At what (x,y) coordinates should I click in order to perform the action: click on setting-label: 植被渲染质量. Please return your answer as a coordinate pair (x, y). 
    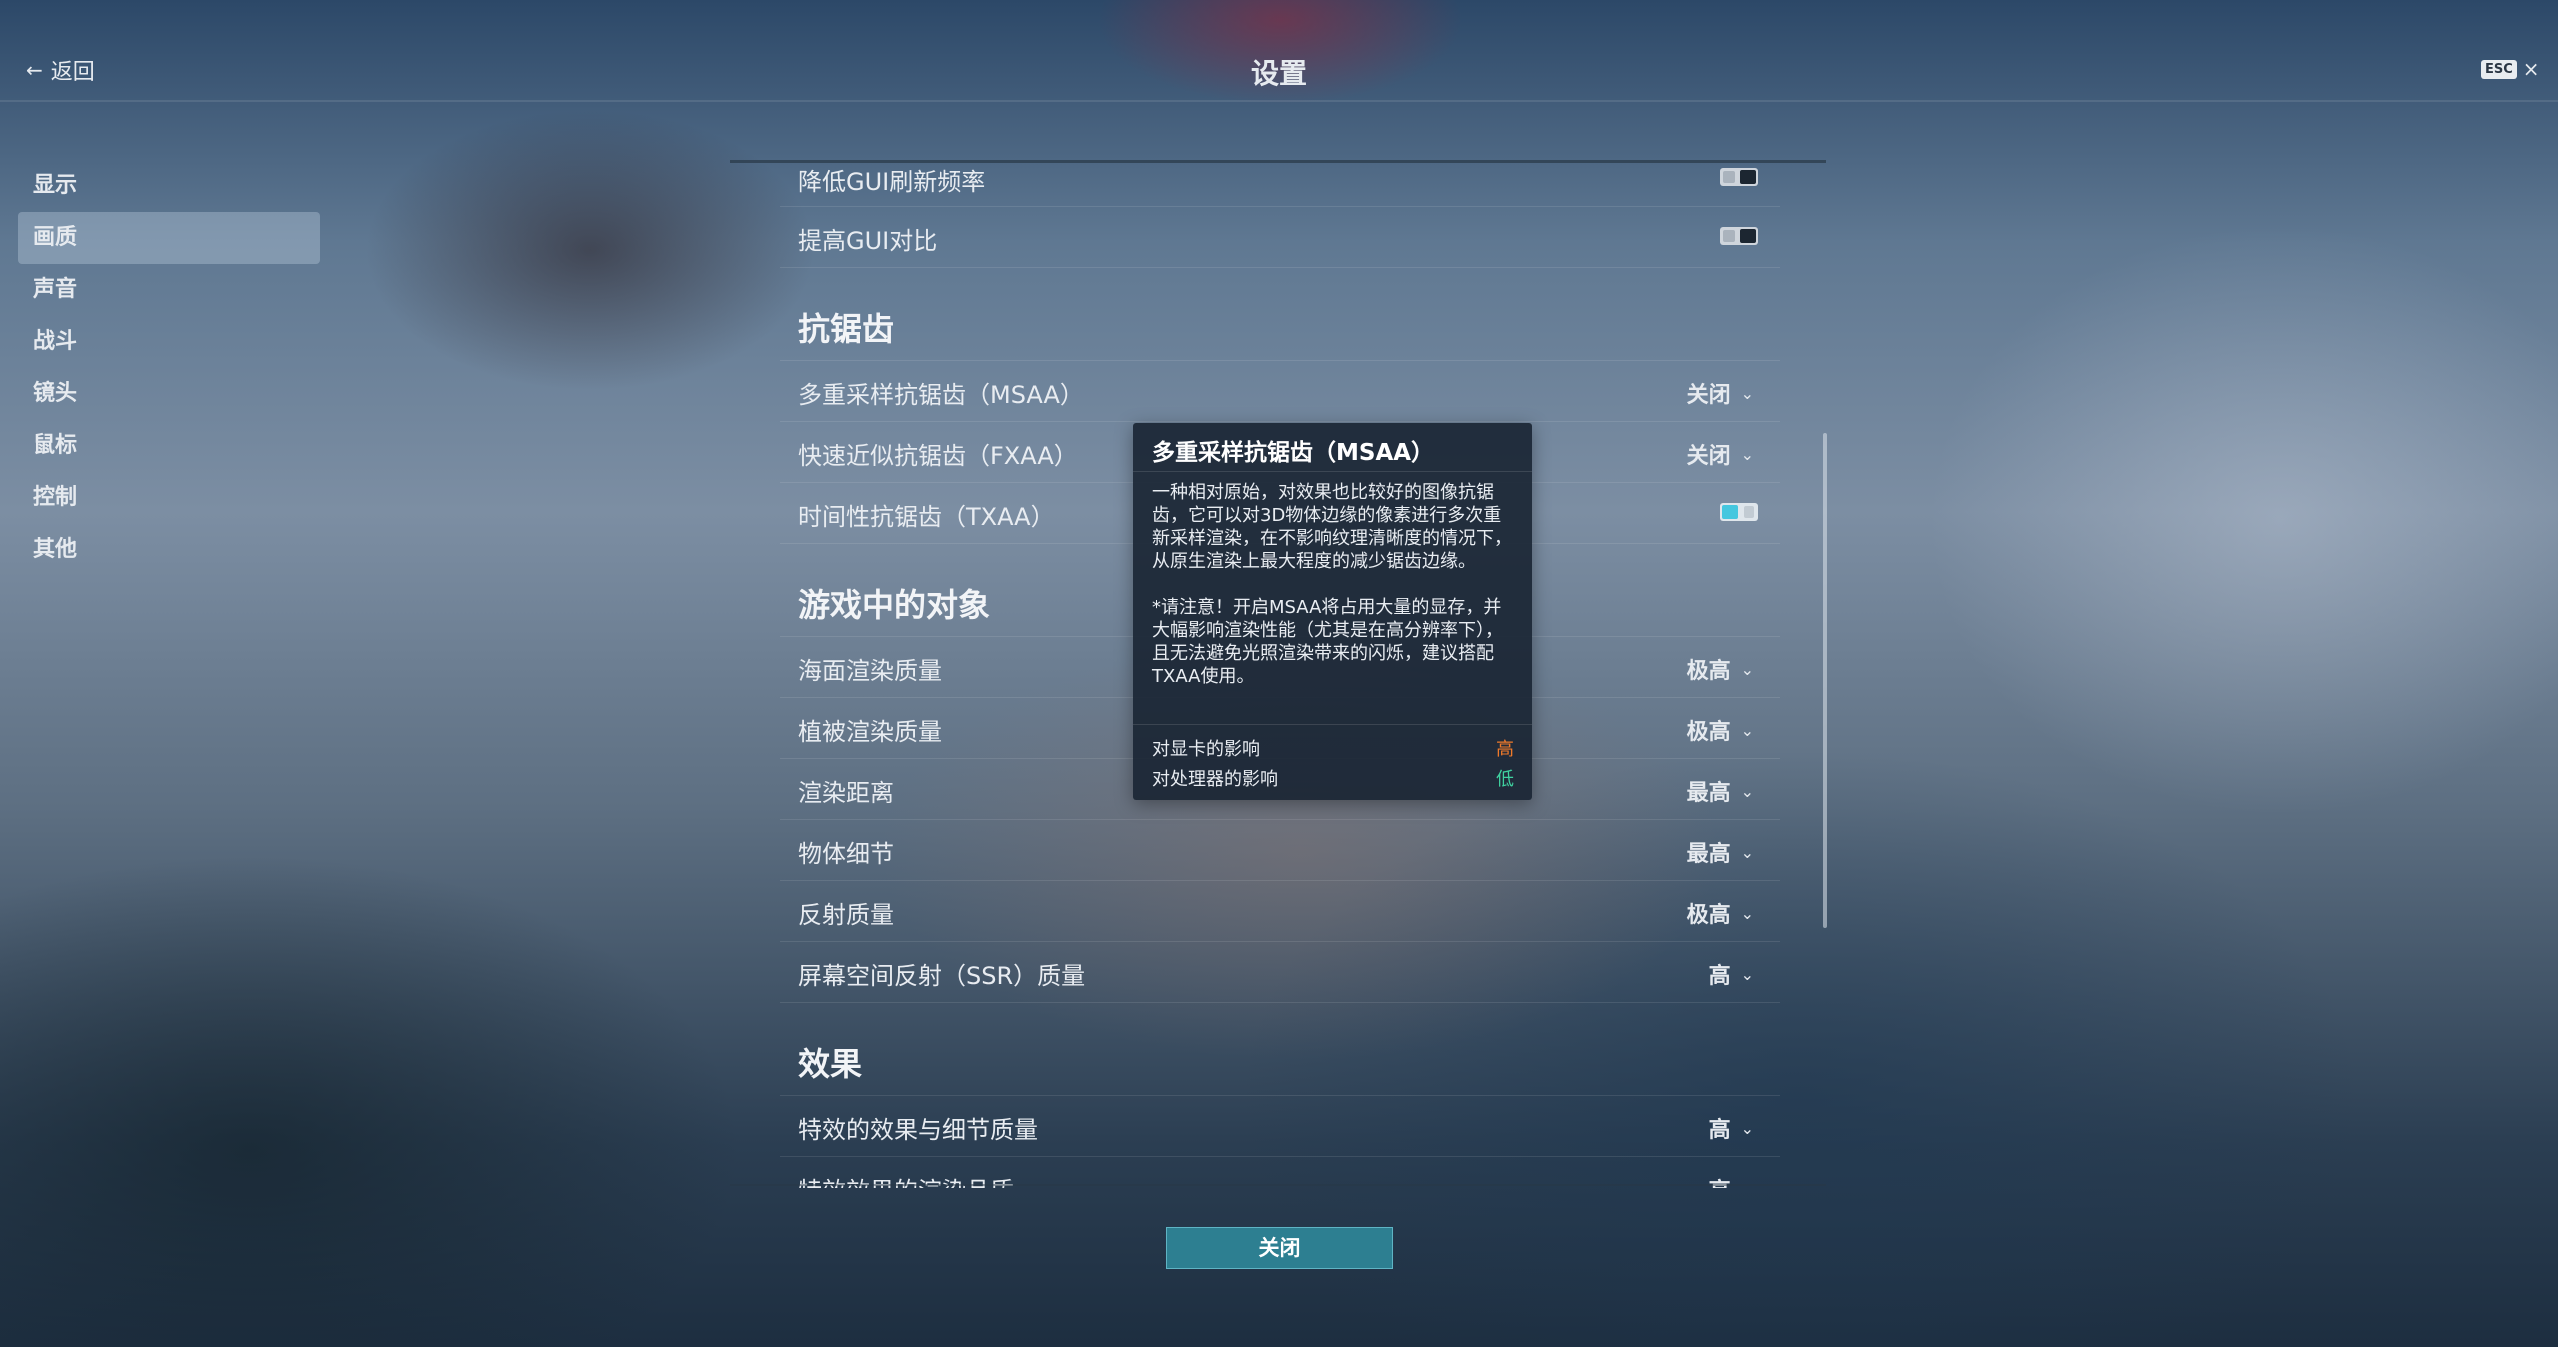
    Looking at the image, I should click on (870, 732).